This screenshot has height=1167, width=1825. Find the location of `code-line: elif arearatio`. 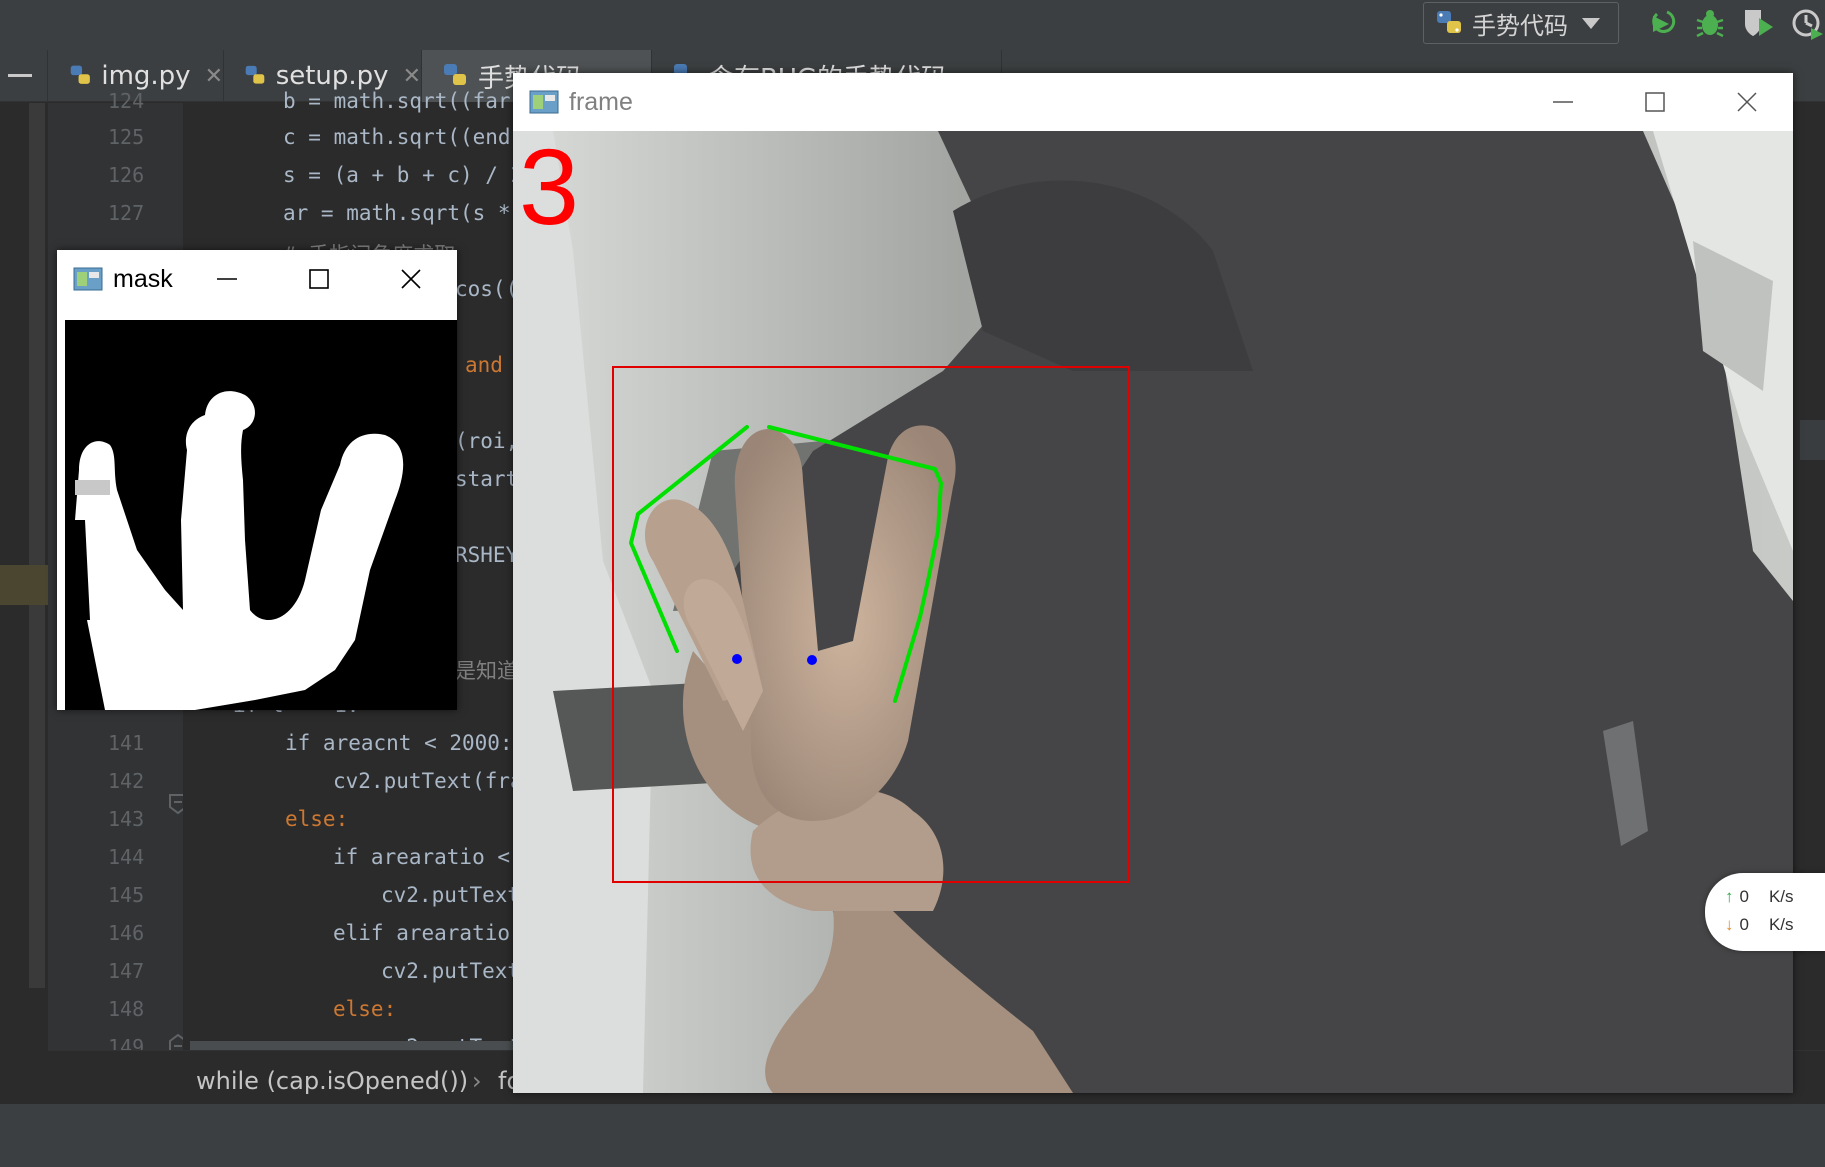

code-line: elif arearatio is located at coordinates (422, 933).